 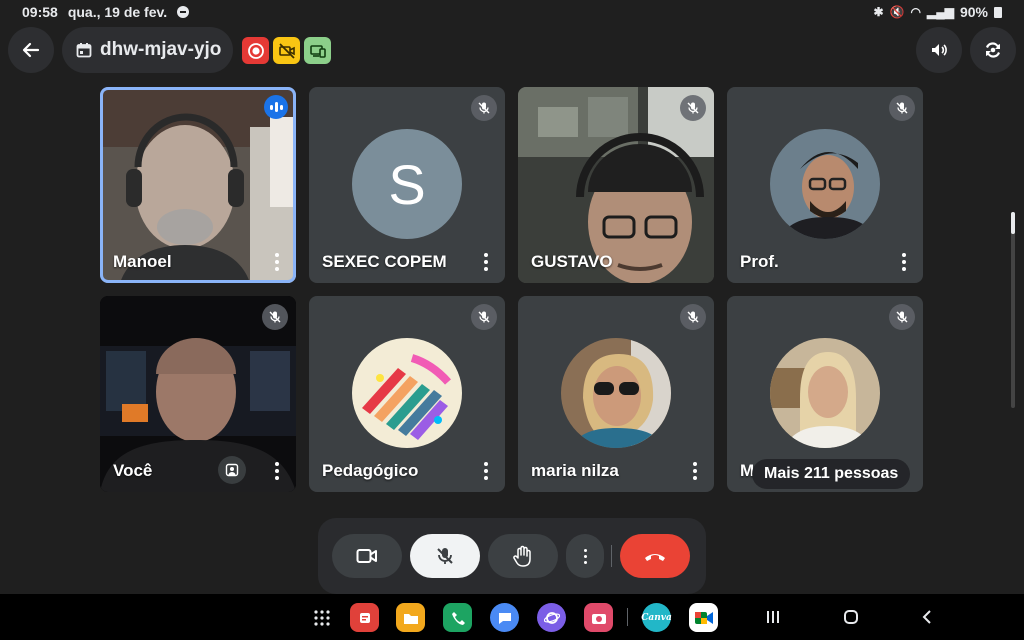 I want to click on system-nav-bar: Canva, so click(x=512, y=617).